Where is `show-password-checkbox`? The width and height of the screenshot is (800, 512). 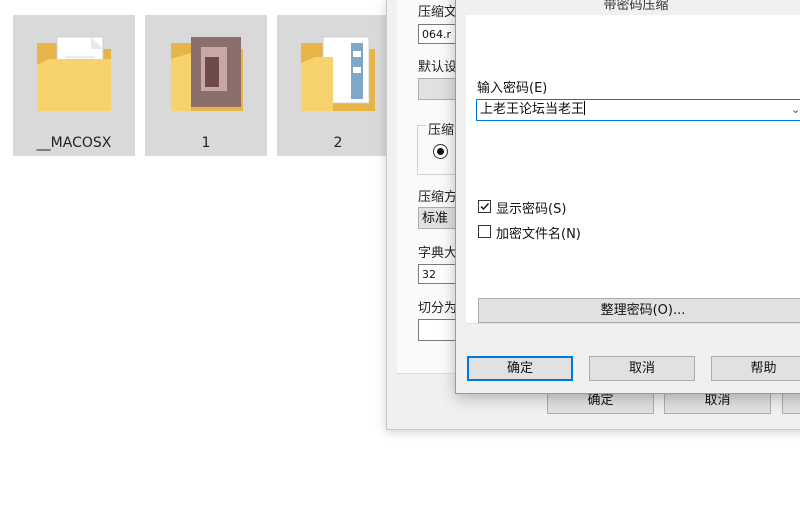 show-password-checkbox is located at coordinates (484, 206).